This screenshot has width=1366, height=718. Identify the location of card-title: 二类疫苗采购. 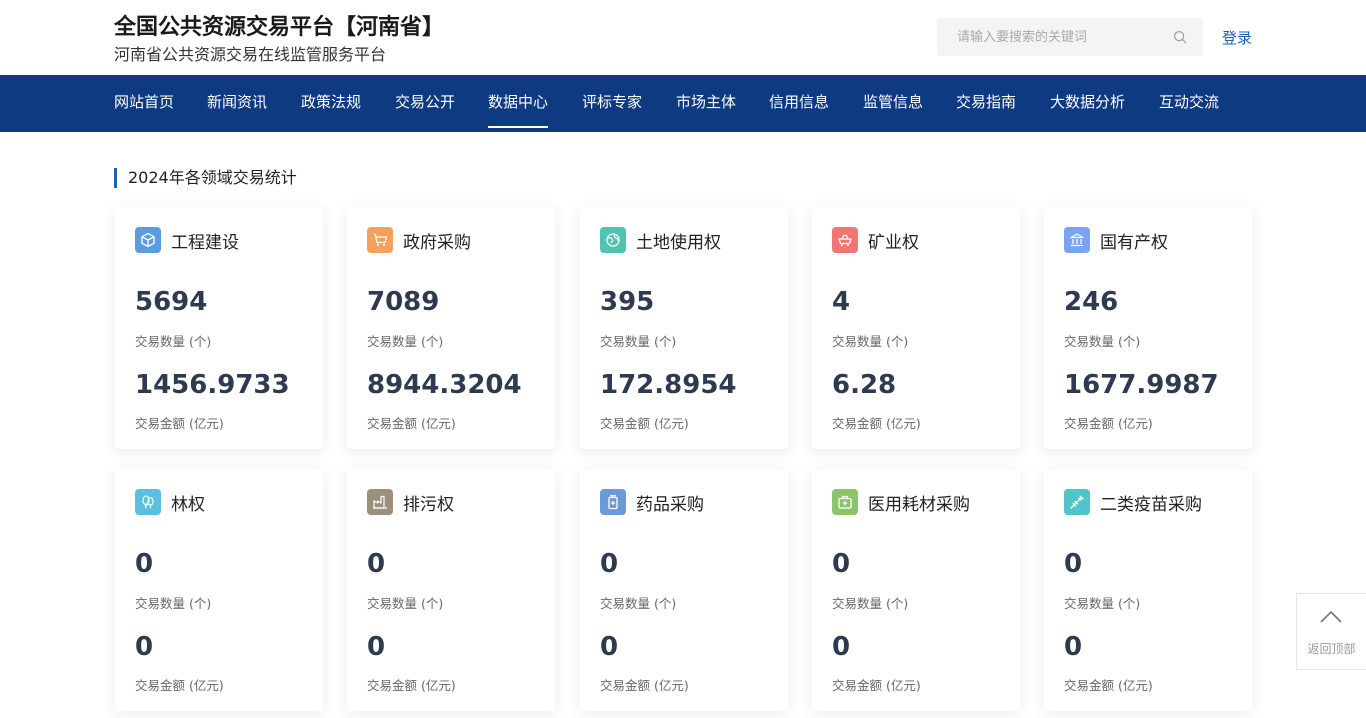
(1151, 504).